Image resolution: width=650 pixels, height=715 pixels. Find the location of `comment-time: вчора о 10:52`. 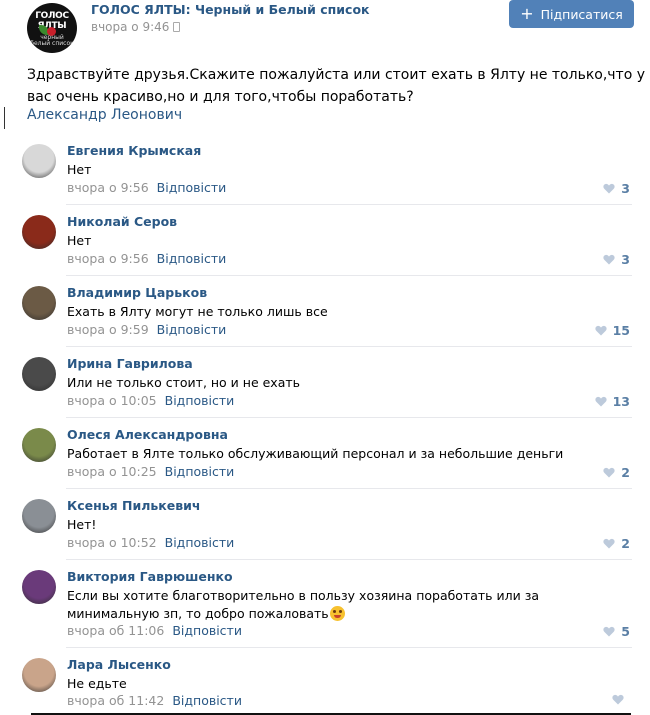

comment-time: вчора о 10:52 is located at coordinates (112, 542).